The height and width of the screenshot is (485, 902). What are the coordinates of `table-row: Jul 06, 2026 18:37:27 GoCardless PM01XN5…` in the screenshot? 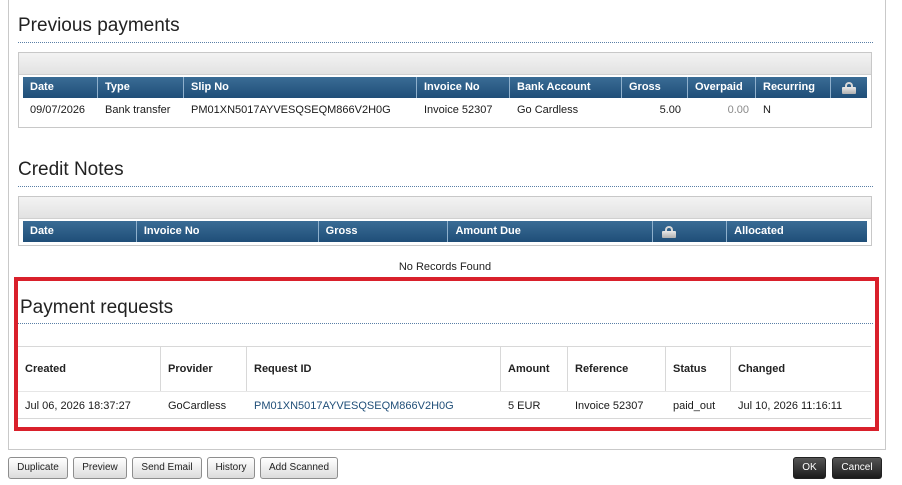 It's located at (444, 405).